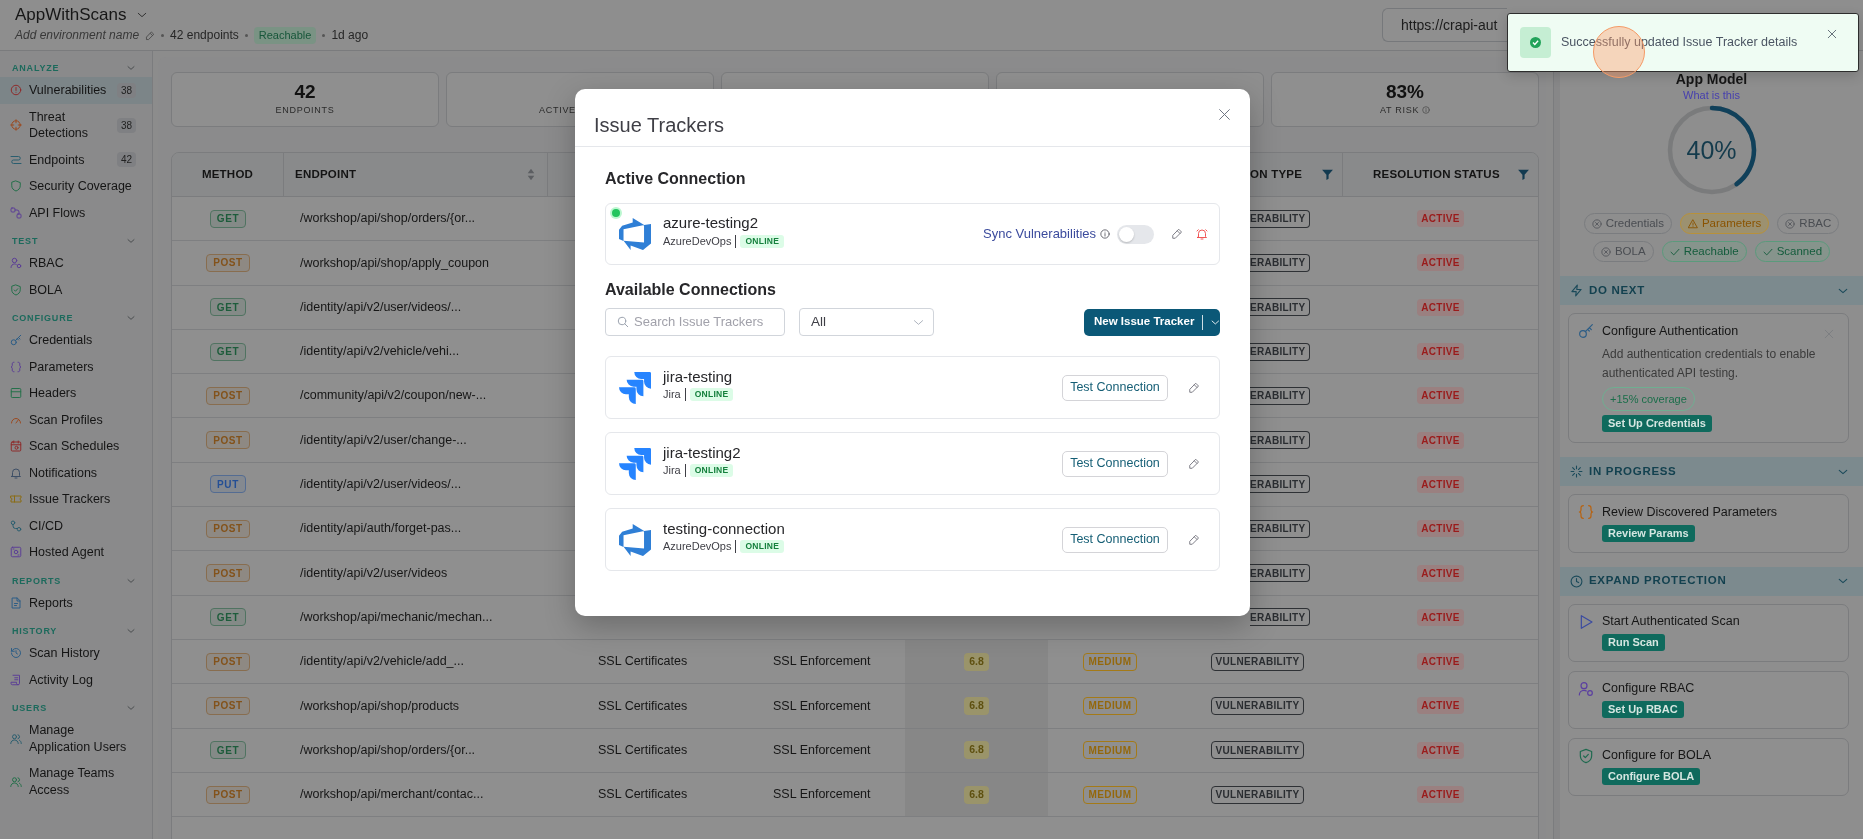 The image size is (1863, 839). I want to click on sidebar-item: API Flows, so click(76, 212).